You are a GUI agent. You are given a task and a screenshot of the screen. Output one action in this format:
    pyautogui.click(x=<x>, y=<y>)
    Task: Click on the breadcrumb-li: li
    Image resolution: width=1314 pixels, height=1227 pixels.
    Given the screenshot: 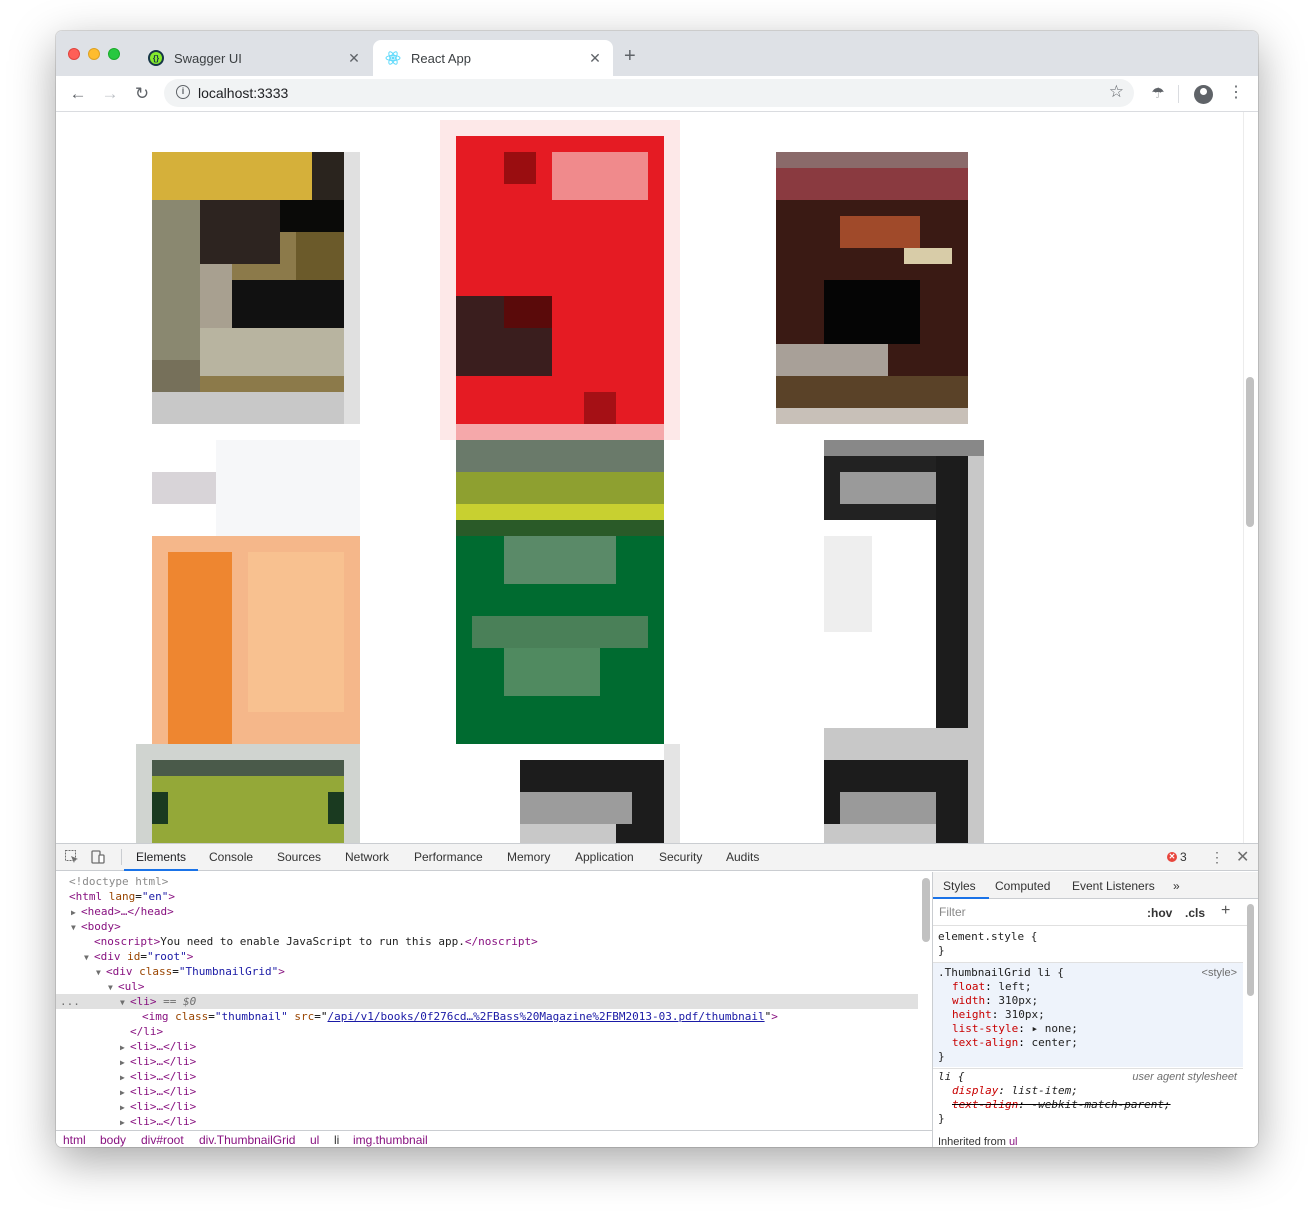 What is the action you would take?
    pyautogui.click(x=336, y=1140)
    